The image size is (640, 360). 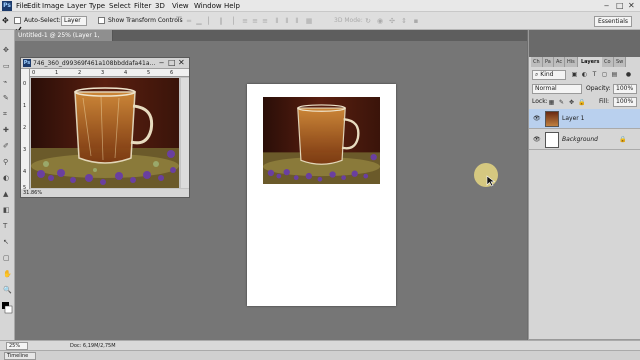 I want to click on menu-layer: Layer, so click(x=77, y=6).